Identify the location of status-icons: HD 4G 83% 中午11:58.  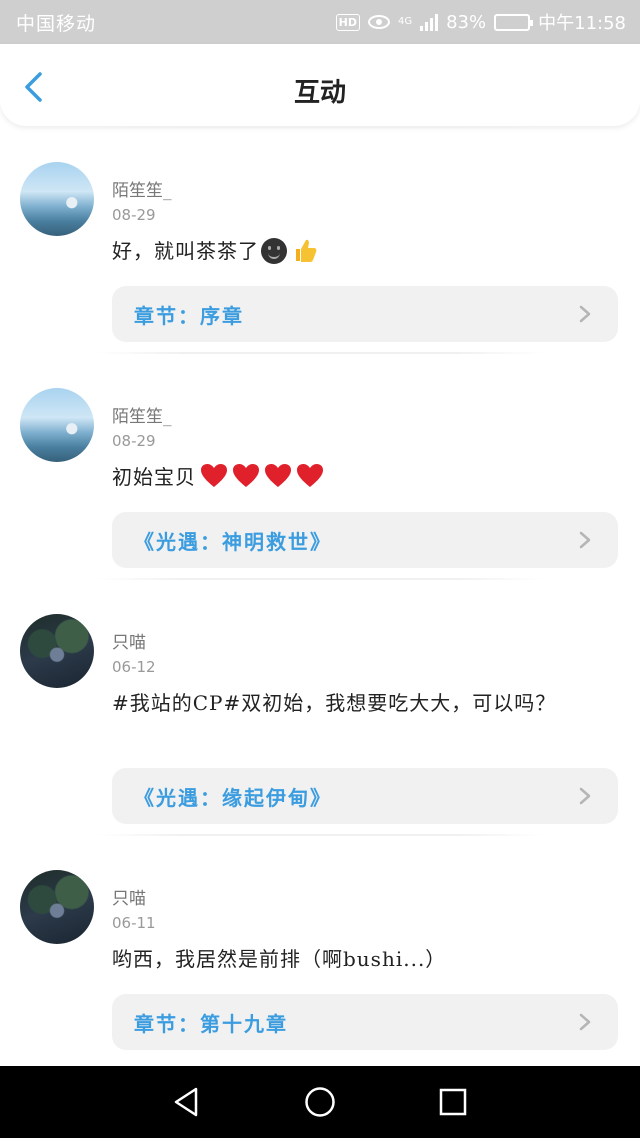
(480, 22).